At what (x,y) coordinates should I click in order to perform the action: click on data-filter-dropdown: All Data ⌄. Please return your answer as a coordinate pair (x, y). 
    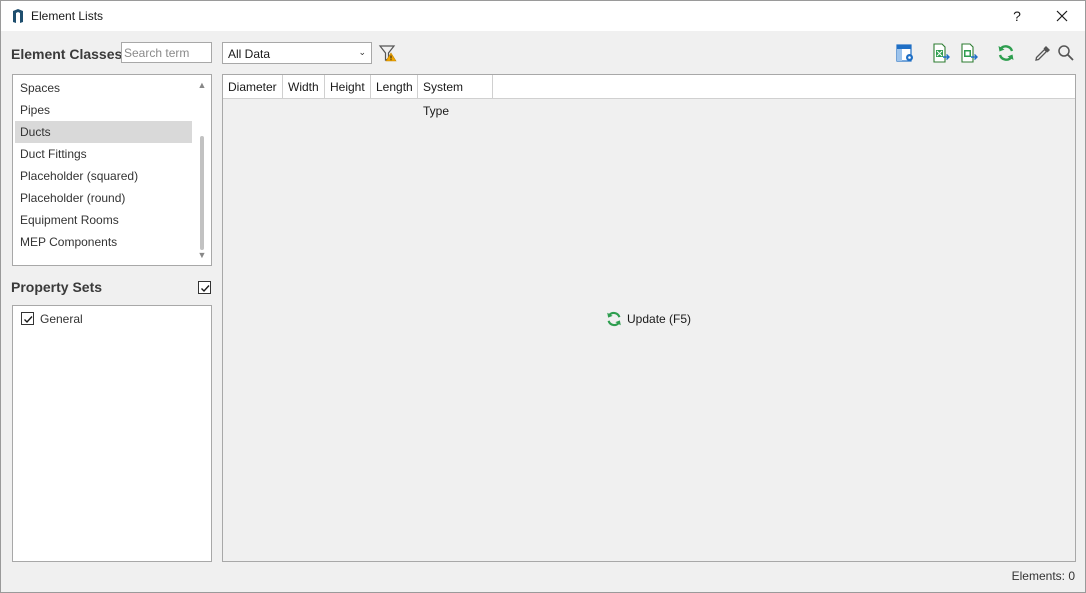
    Looking at the image, I should click on (297, 53).